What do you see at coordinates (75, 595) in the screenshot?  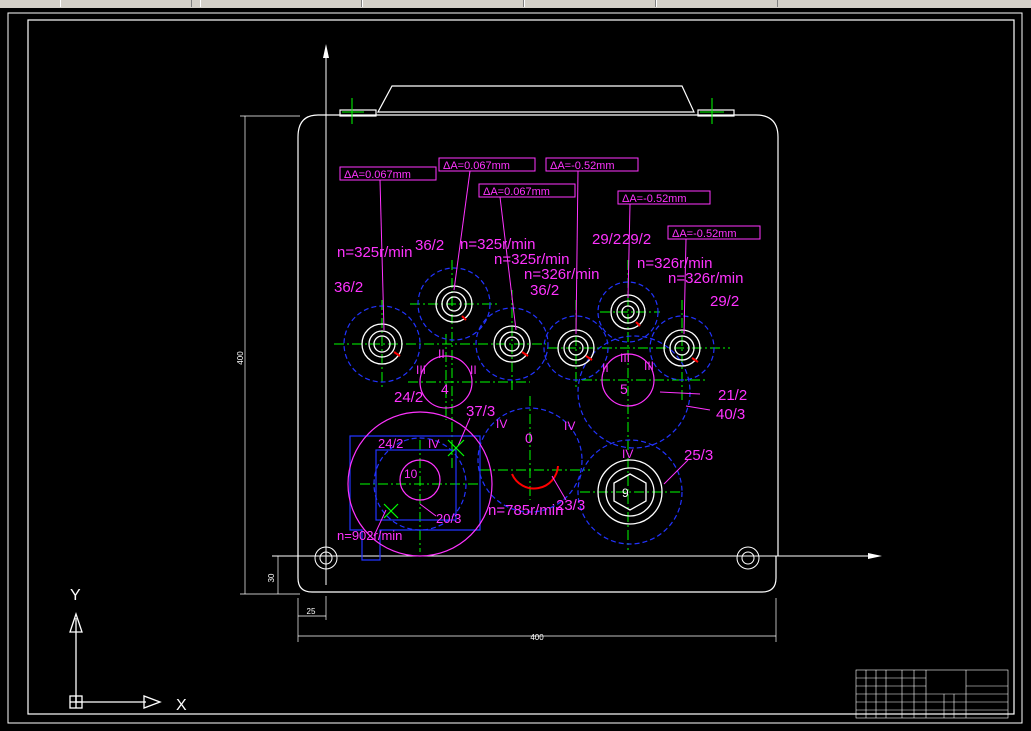 I see `ucs-y-label: Y` at bounding box center [75, 595].